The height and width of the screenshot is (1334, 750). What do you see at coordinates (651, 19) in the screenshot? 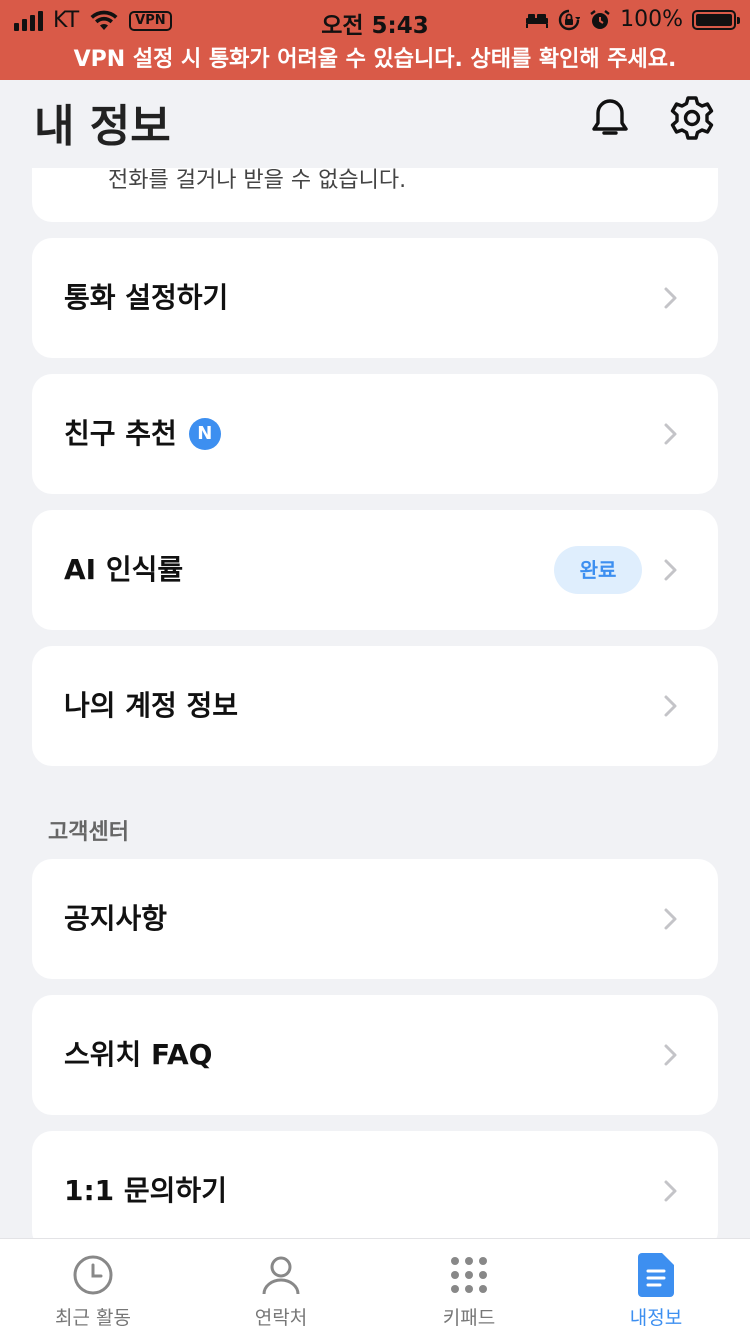
I see `battery-percent: 100%` at bounding box center [651, 19].